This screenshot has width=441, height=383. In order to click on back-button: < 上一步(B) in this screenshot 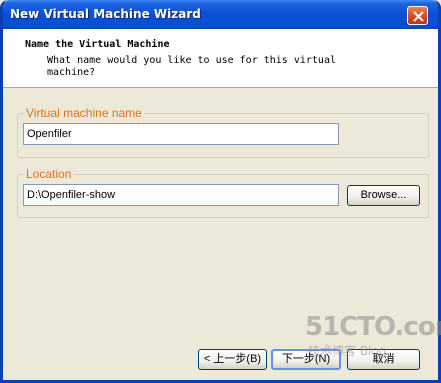, I will do `click(232, 359)`.